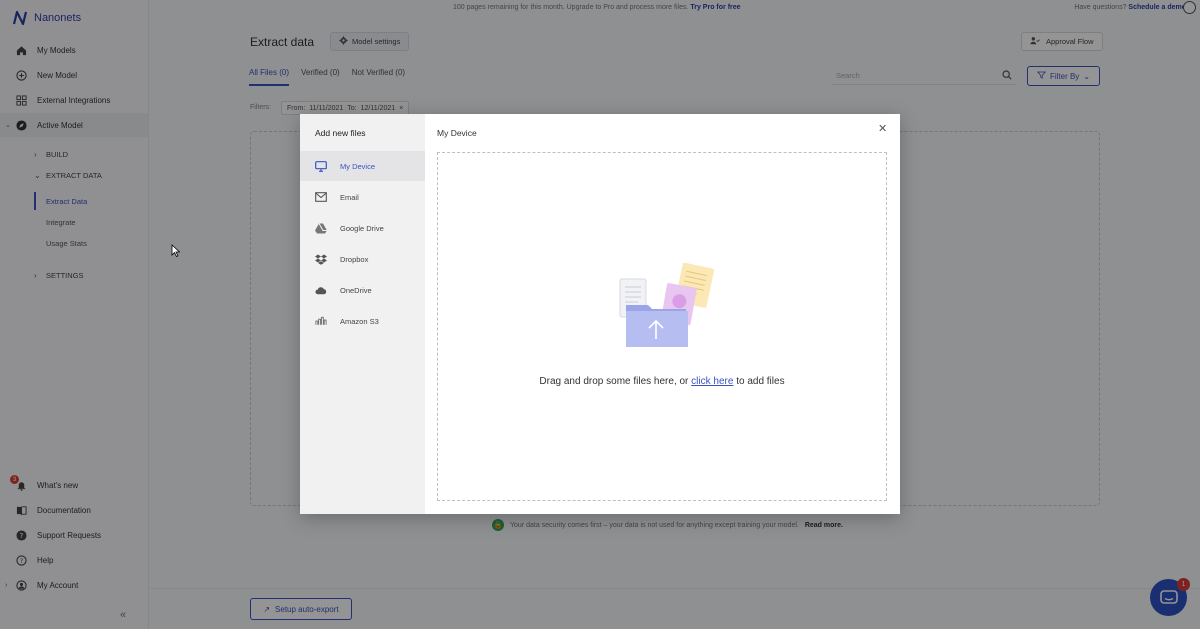  I want to click on source-label: Dropbox, so click(354, 259).